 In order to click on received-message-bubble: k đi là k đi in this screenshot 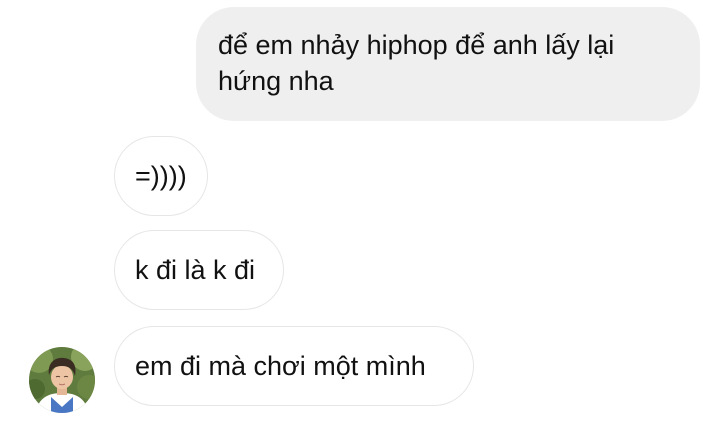, I will do `click(199, 270)`.